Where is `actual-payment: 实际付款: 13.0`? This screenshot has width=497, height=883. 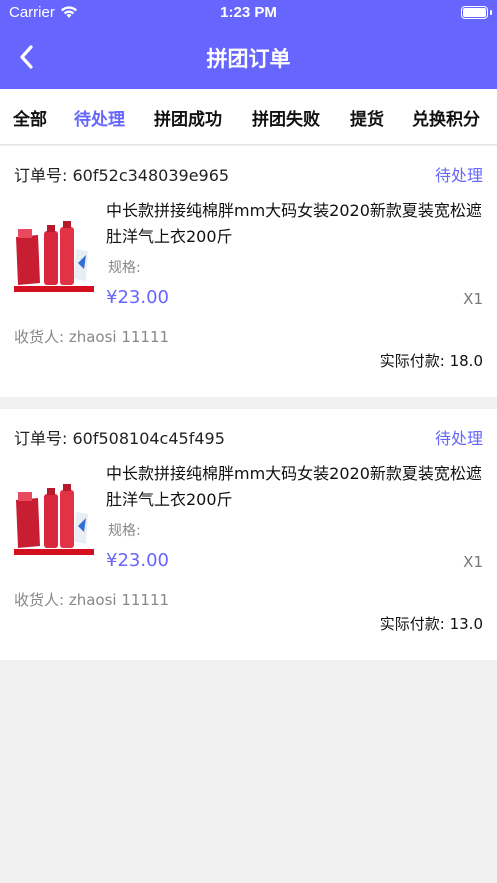
actual-payment: 实际付款: 13.0 is located at coordinates (431, 624).